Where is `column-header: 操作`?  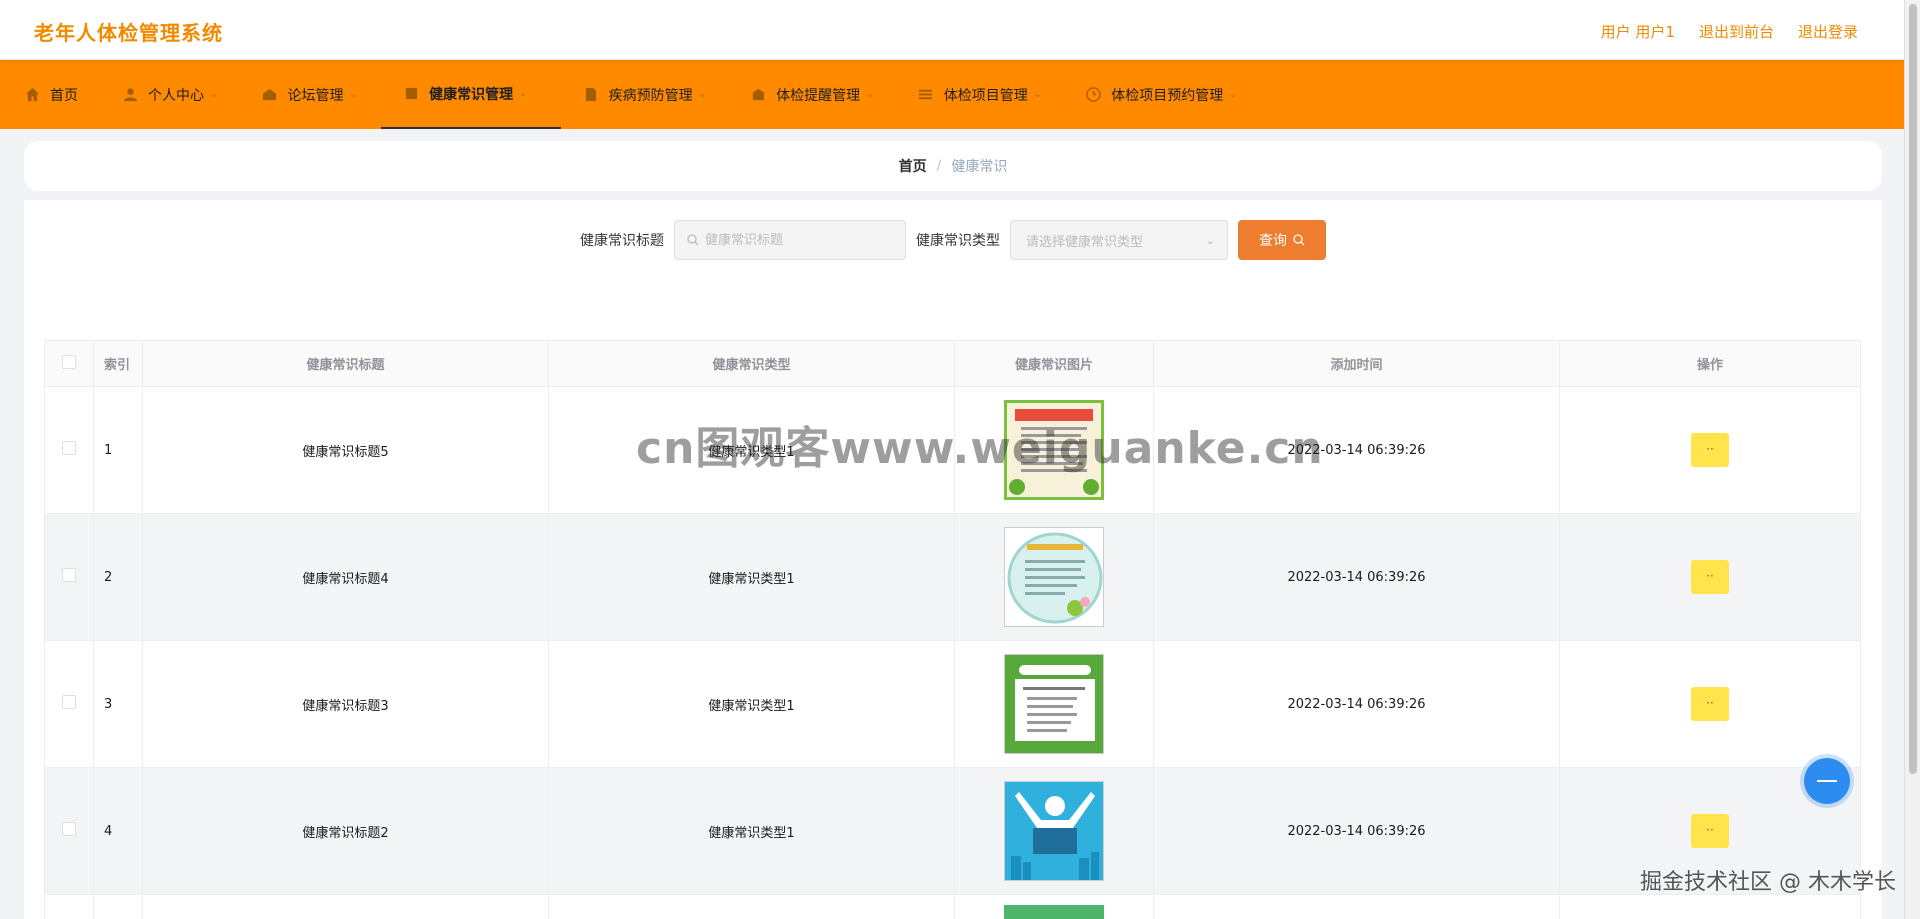
column-header: 操作 is located at coordinates (1710, 363).